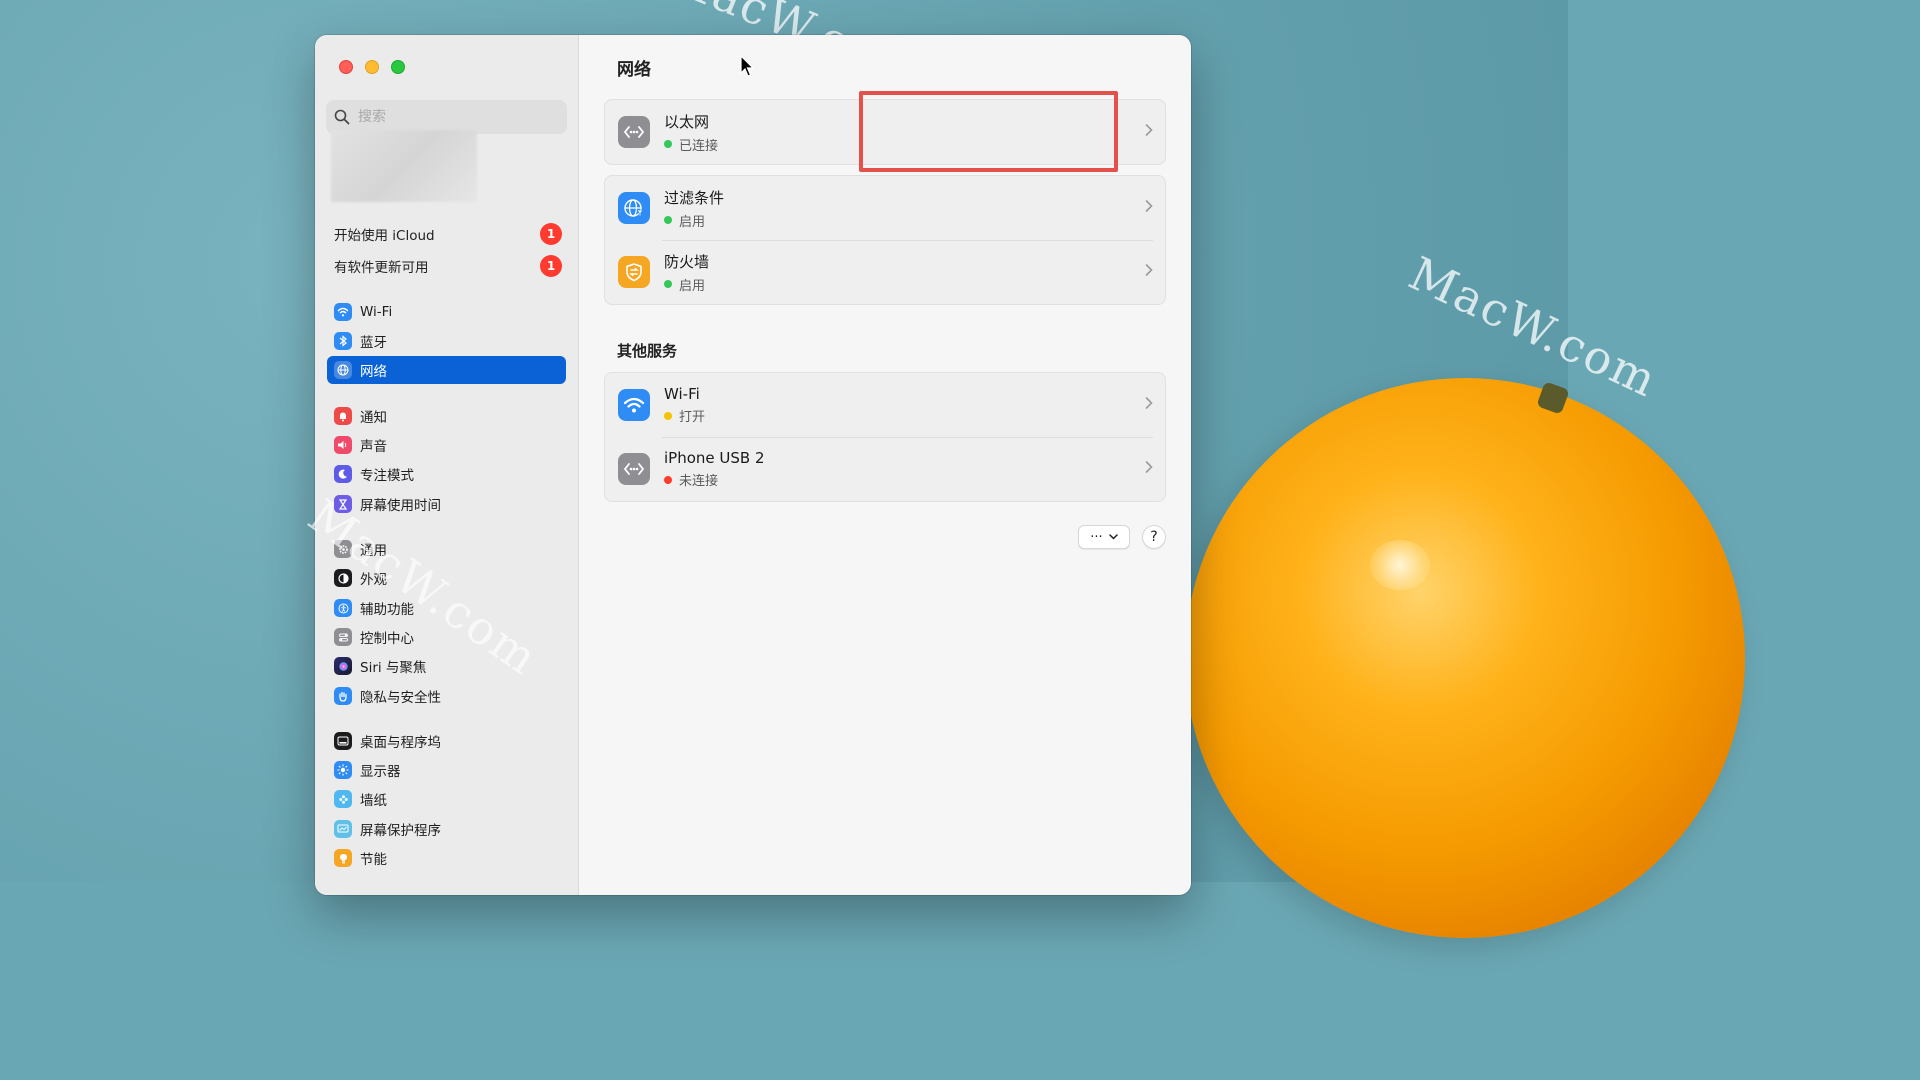 The width and height of the screenshot is (1920, 1080). I want to click on service-name: Wi-Fi, so click(682, 394).